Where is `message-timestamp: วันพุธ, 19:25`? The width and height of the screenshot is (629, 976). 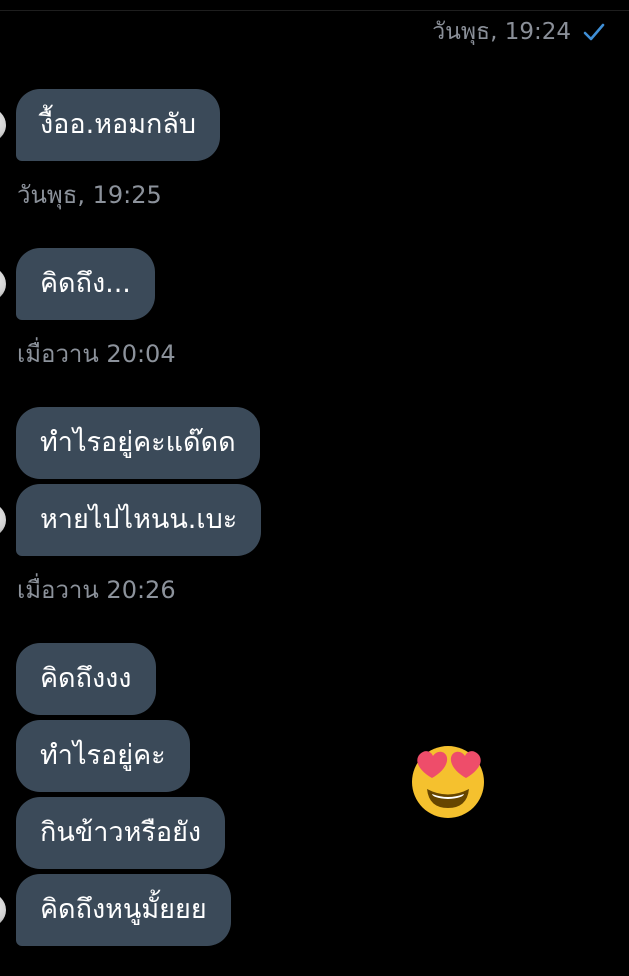
message-timestamp: วันพุธ, 19:25 is located at coordinates (89, 195).